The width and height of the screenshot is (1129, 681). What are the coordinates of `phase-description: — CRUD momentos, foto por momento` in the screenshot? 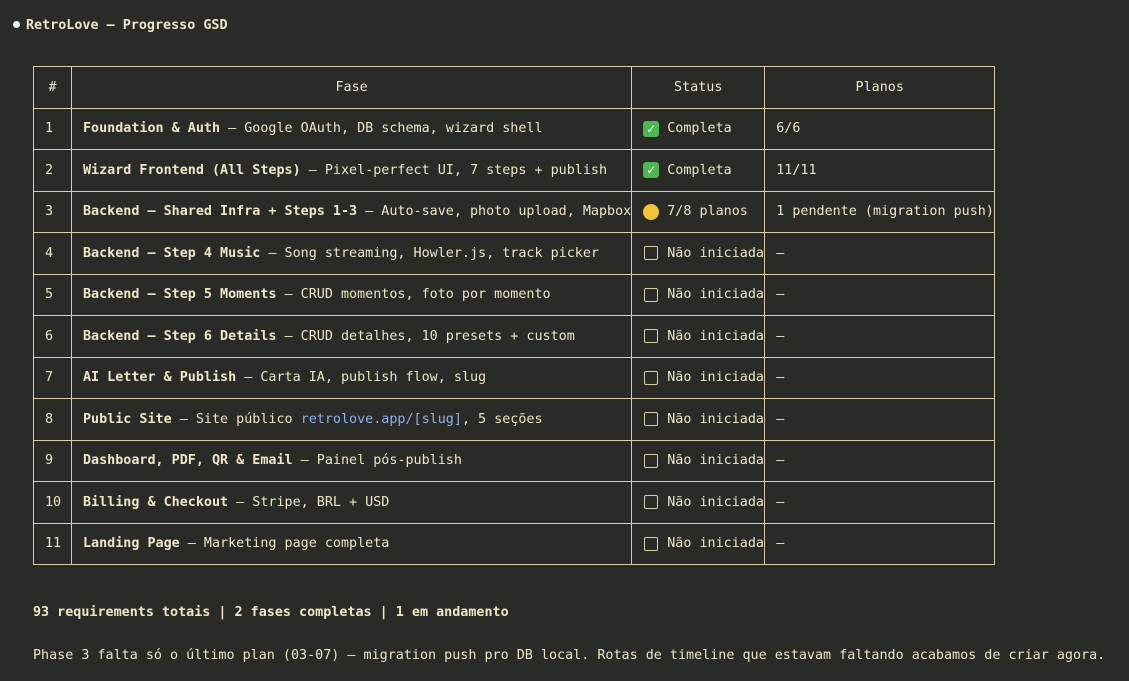 It's located at (413, 295).